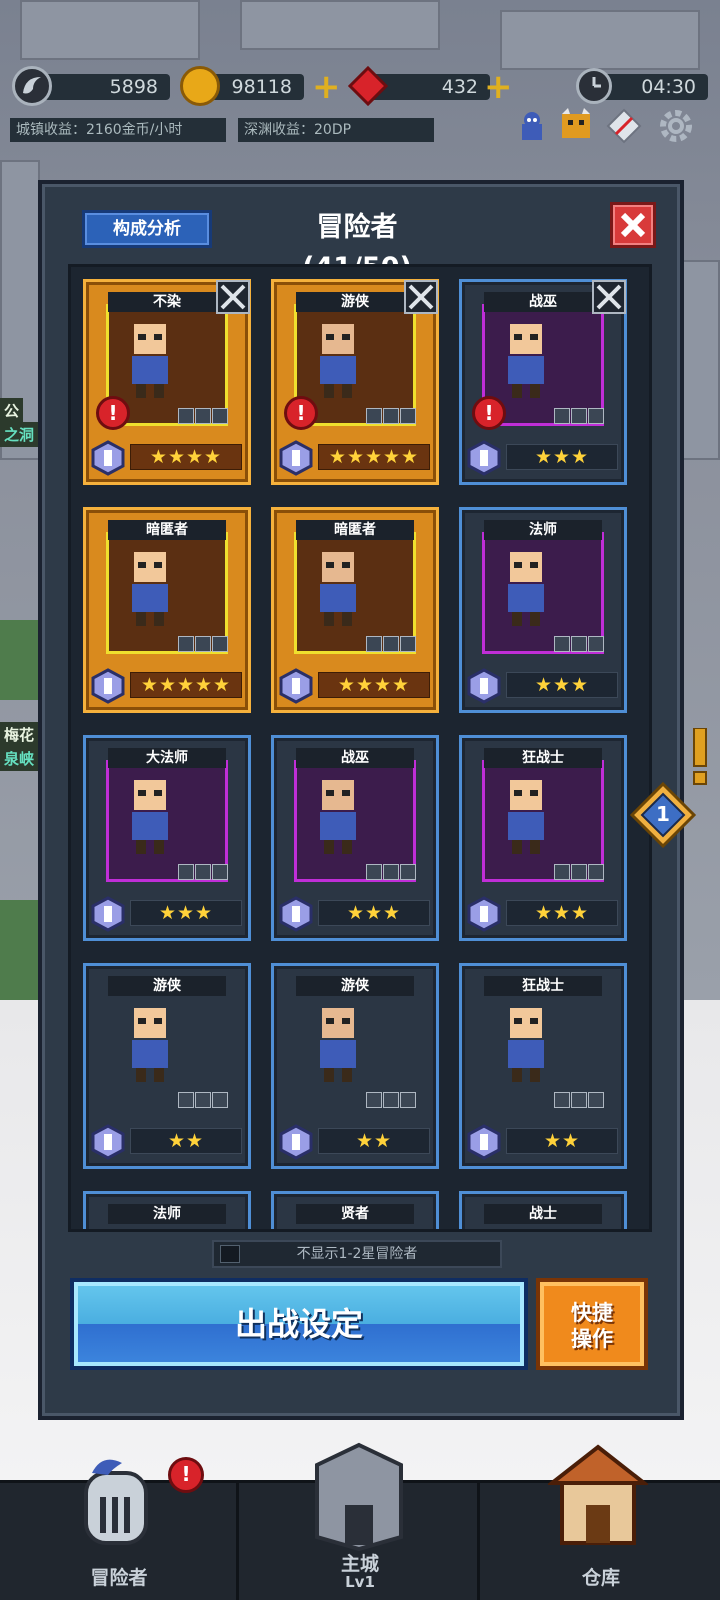 This screenshot has width=720, height=1600. I want to click on star-rating: ★★★★, so click(374, 685).